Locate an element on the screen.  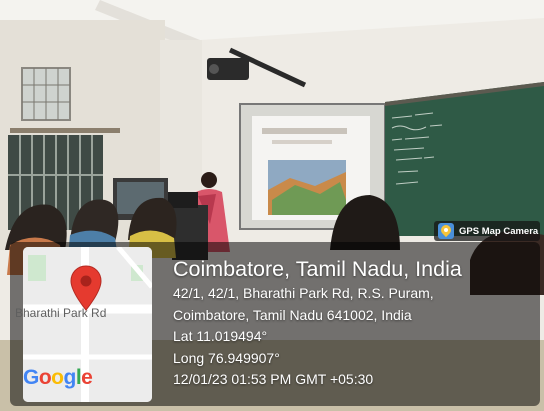
slide-title-bar is located at coordinates (304, 131).